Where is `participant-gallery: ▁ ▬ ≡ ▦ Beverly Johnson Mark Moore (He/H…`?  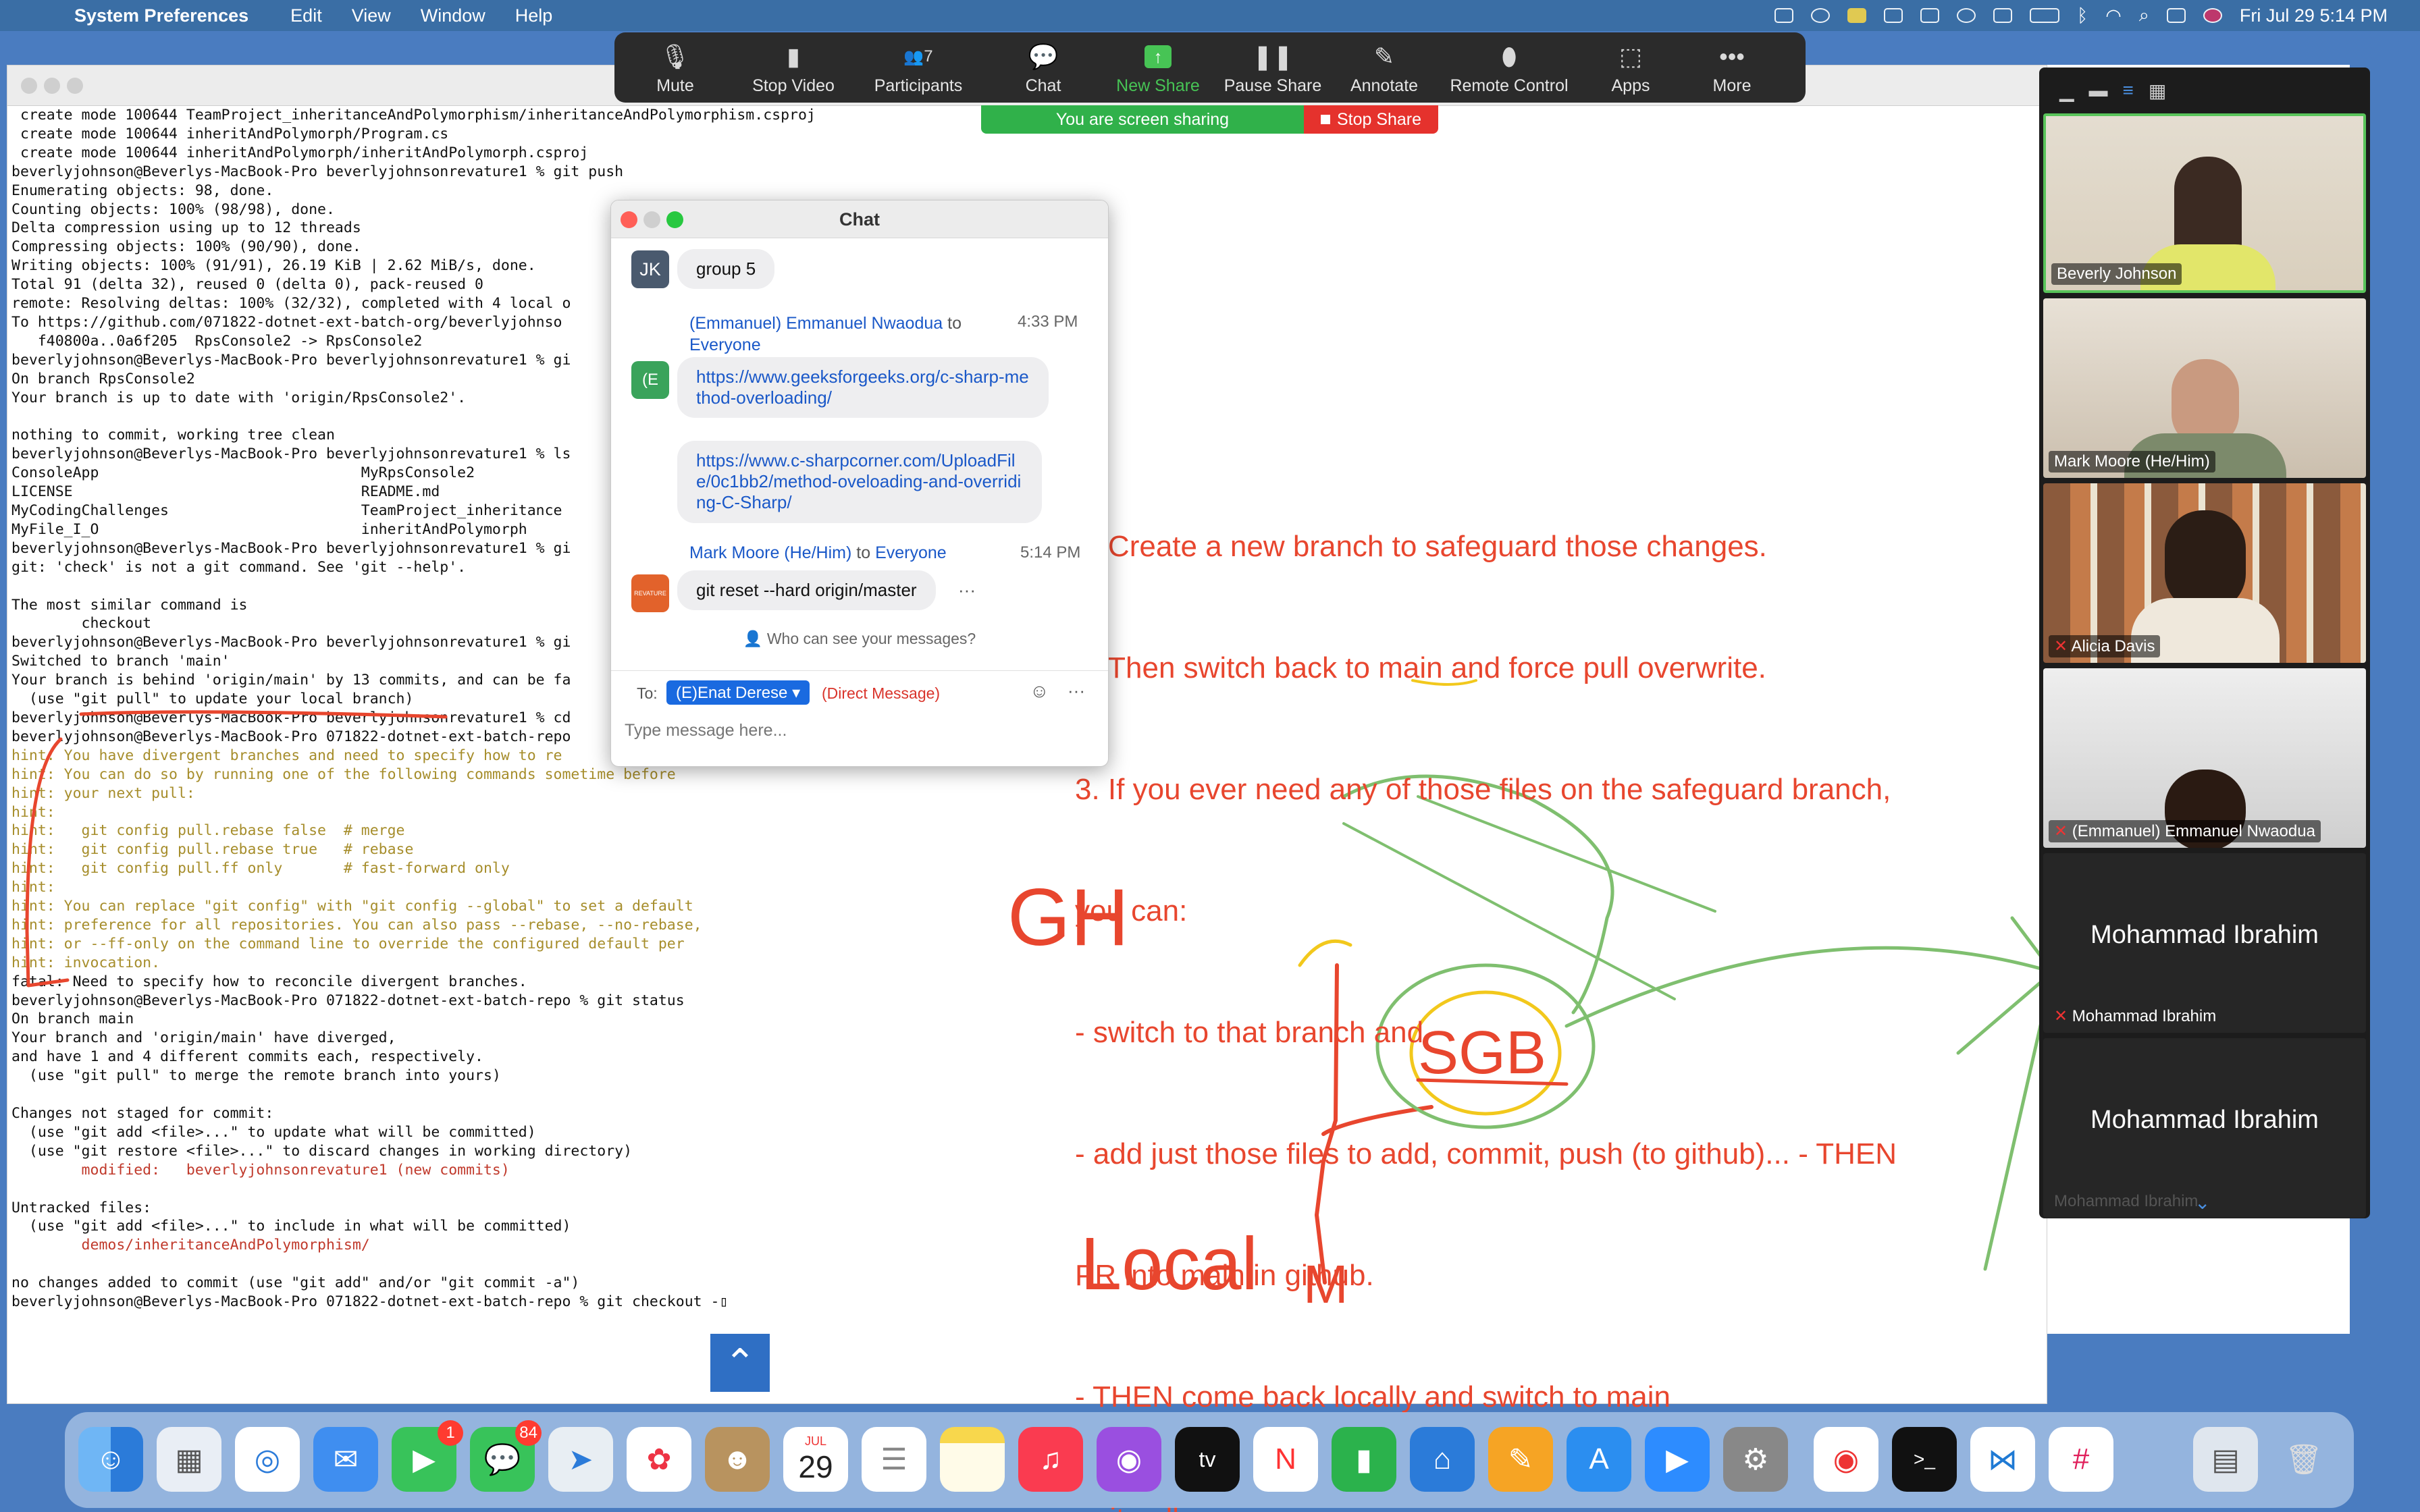 participant-gallery: ▁ ▬ ≡ ▦ Beverly Johnson Mark Moore (He/H… is located at coordinates (2204, 643).